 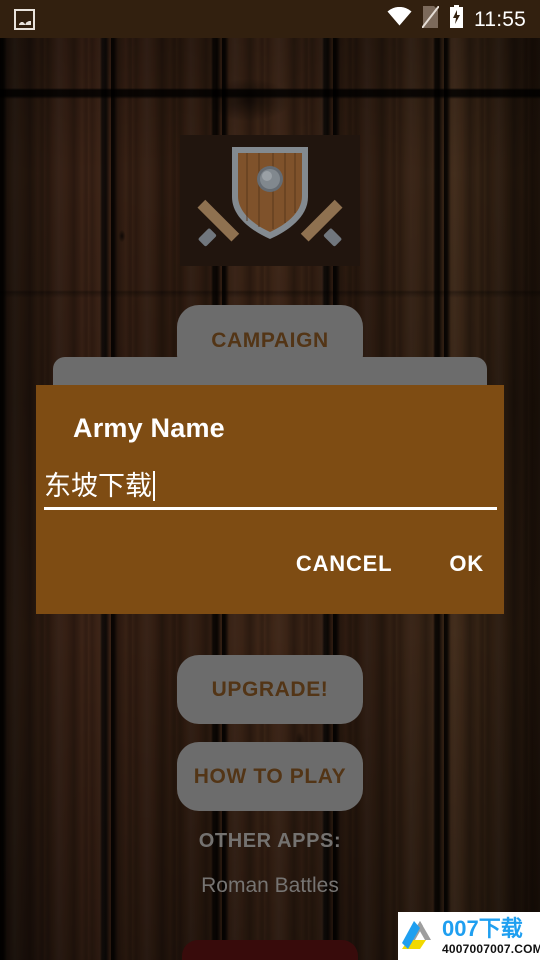 I want to click on watermark: 007下载 4007007007.COM, so click(x=469, y=936).